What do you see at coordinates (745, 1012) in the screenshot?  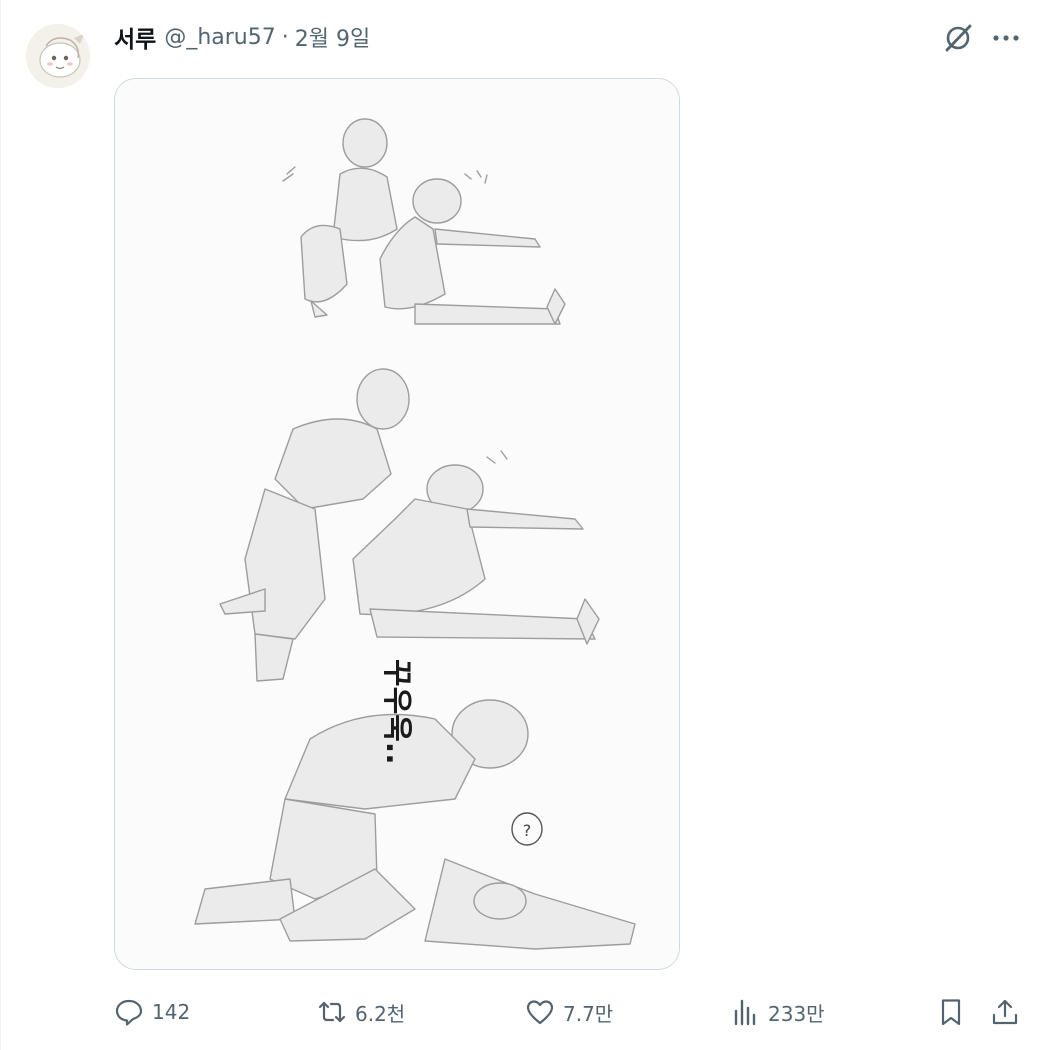 I see `views-icon` at bounding box center [745, 1012].